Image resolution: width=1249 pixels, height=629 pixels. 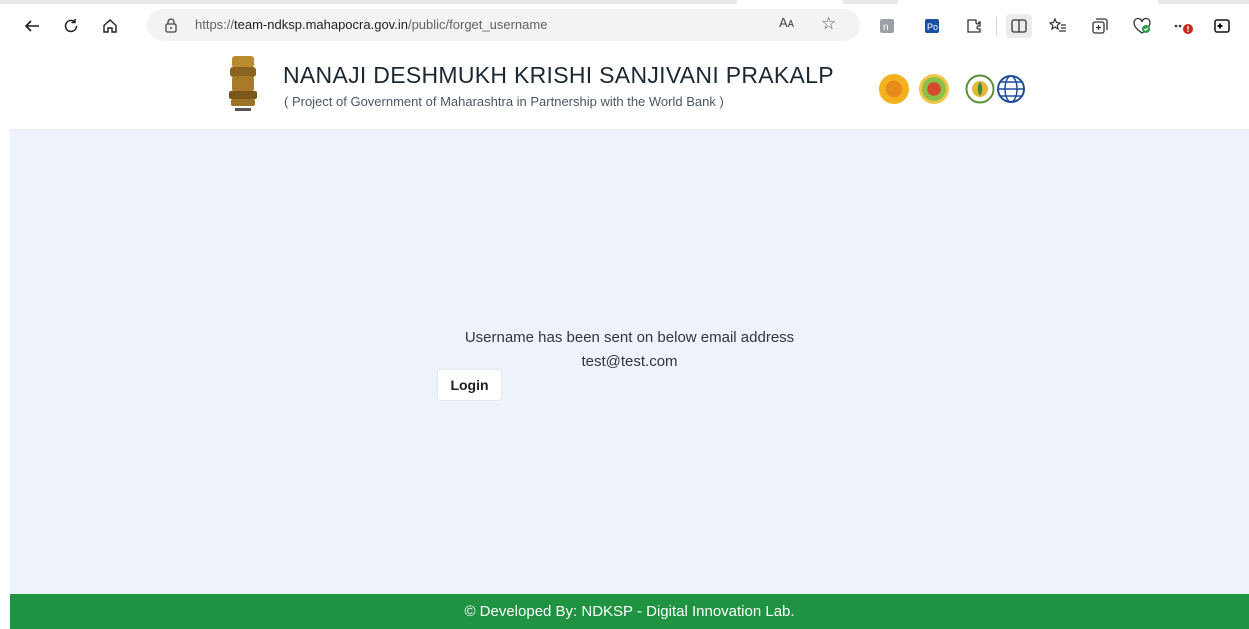 What do you see at coordinates (1058, 26) in the screenshot?
I see `favorites-icon` at bounding box center [1058, 26].